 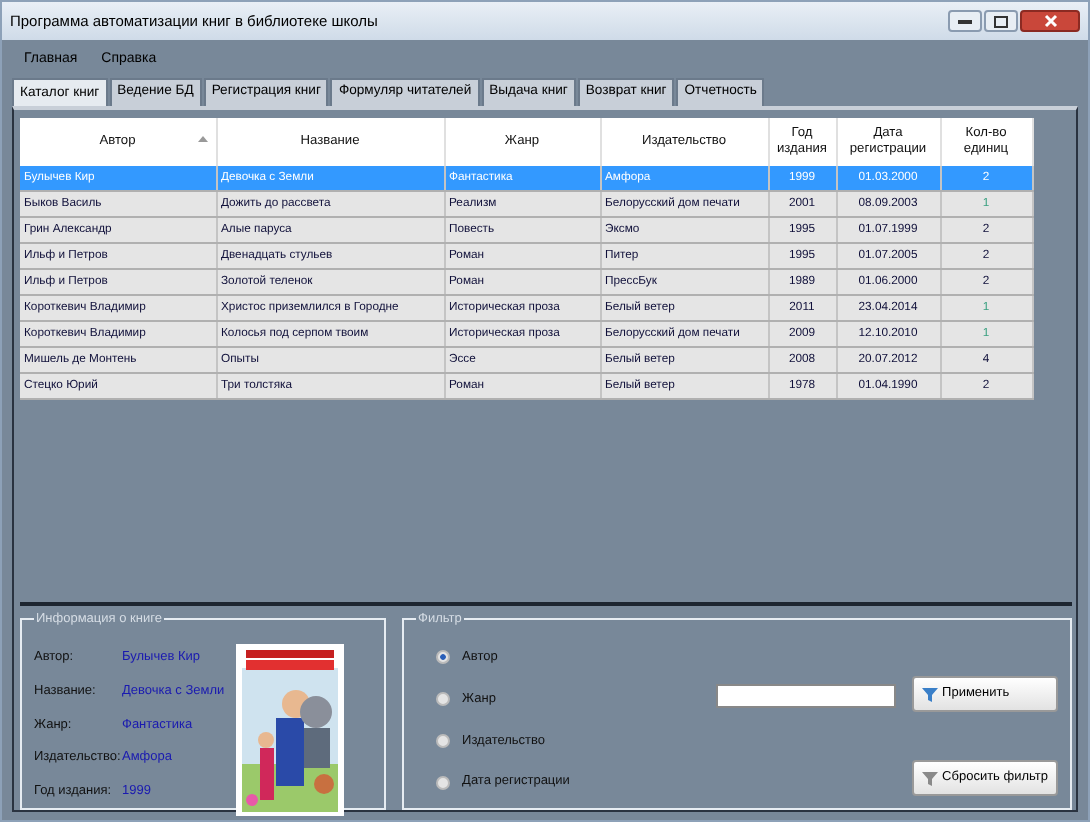 I want to click on minimize-icon, so click(x=965, y=21).